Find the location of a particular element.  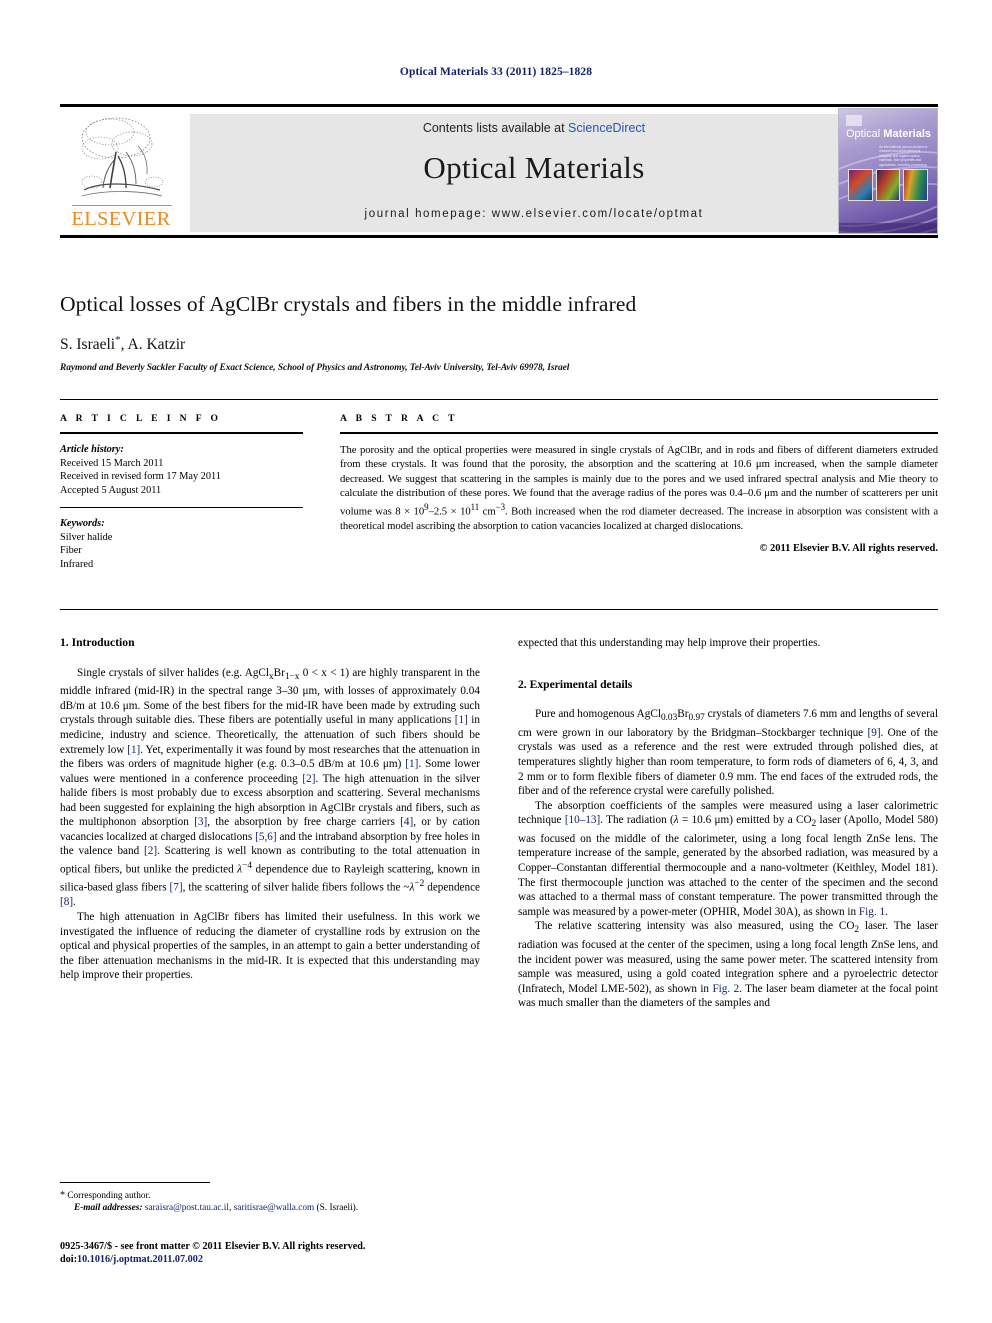

lambda-exponent: −4 is located at coordinates (247, 865).